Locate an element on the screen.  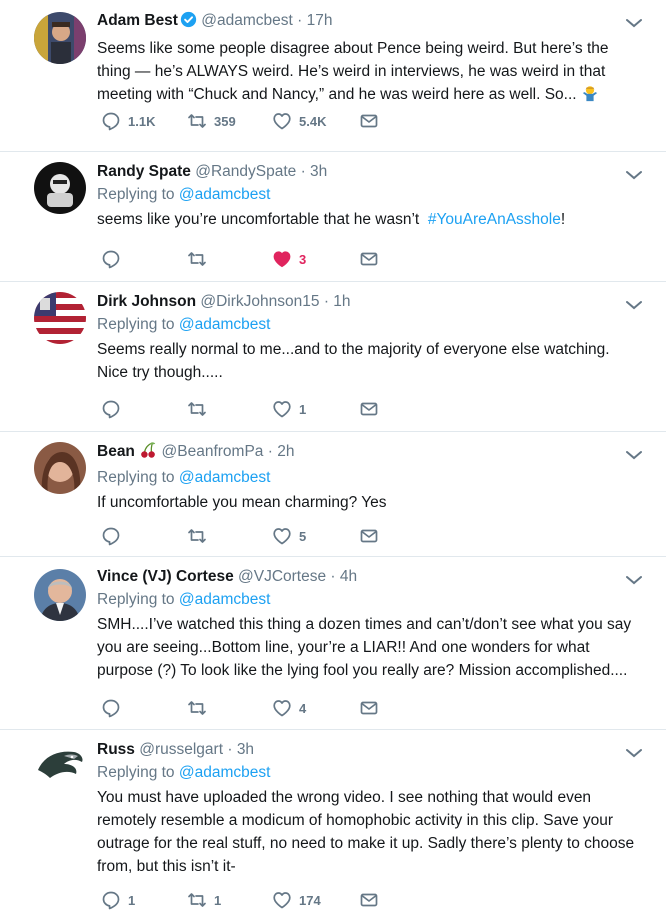
username: @DirkJohnson15 is located at coordinates (259, 301).